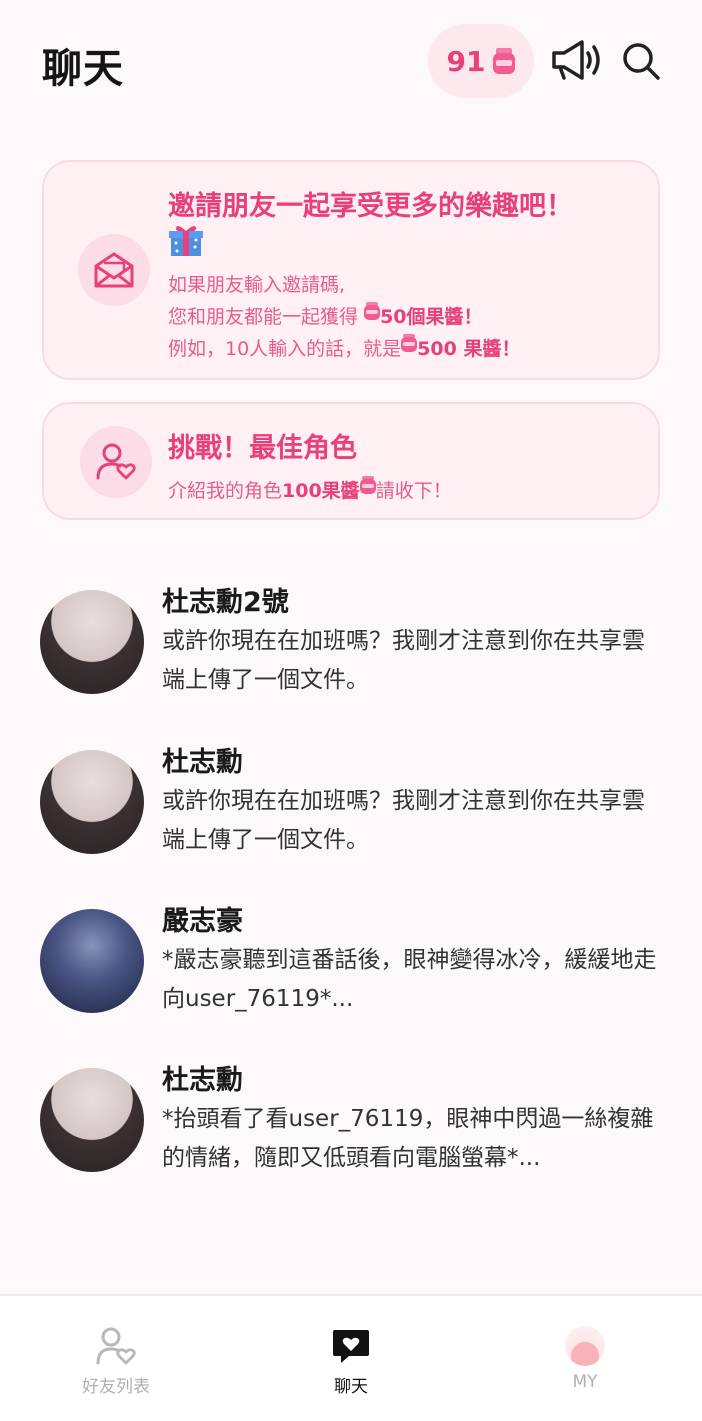 This screenshot has height=1421, width=702. What do you see at coordinates (413, 491) in the screenshot?
I see `challenge-line-suffix: 請收下！` at bounding box center [413, 491].